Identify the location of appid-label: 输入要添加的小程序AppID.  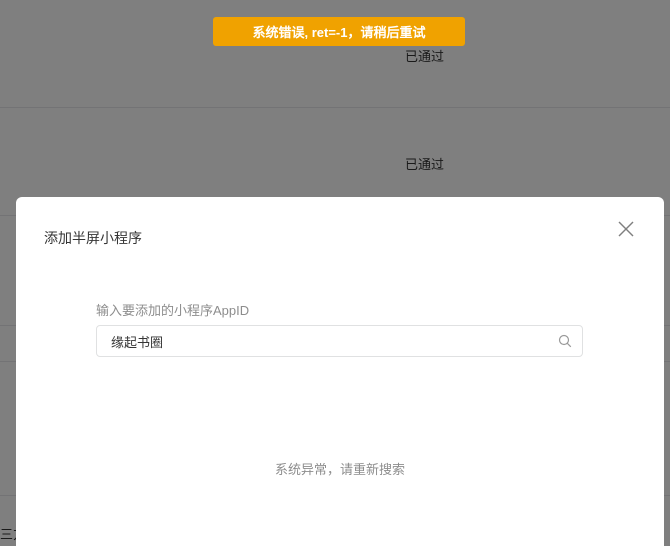
(173, 310).